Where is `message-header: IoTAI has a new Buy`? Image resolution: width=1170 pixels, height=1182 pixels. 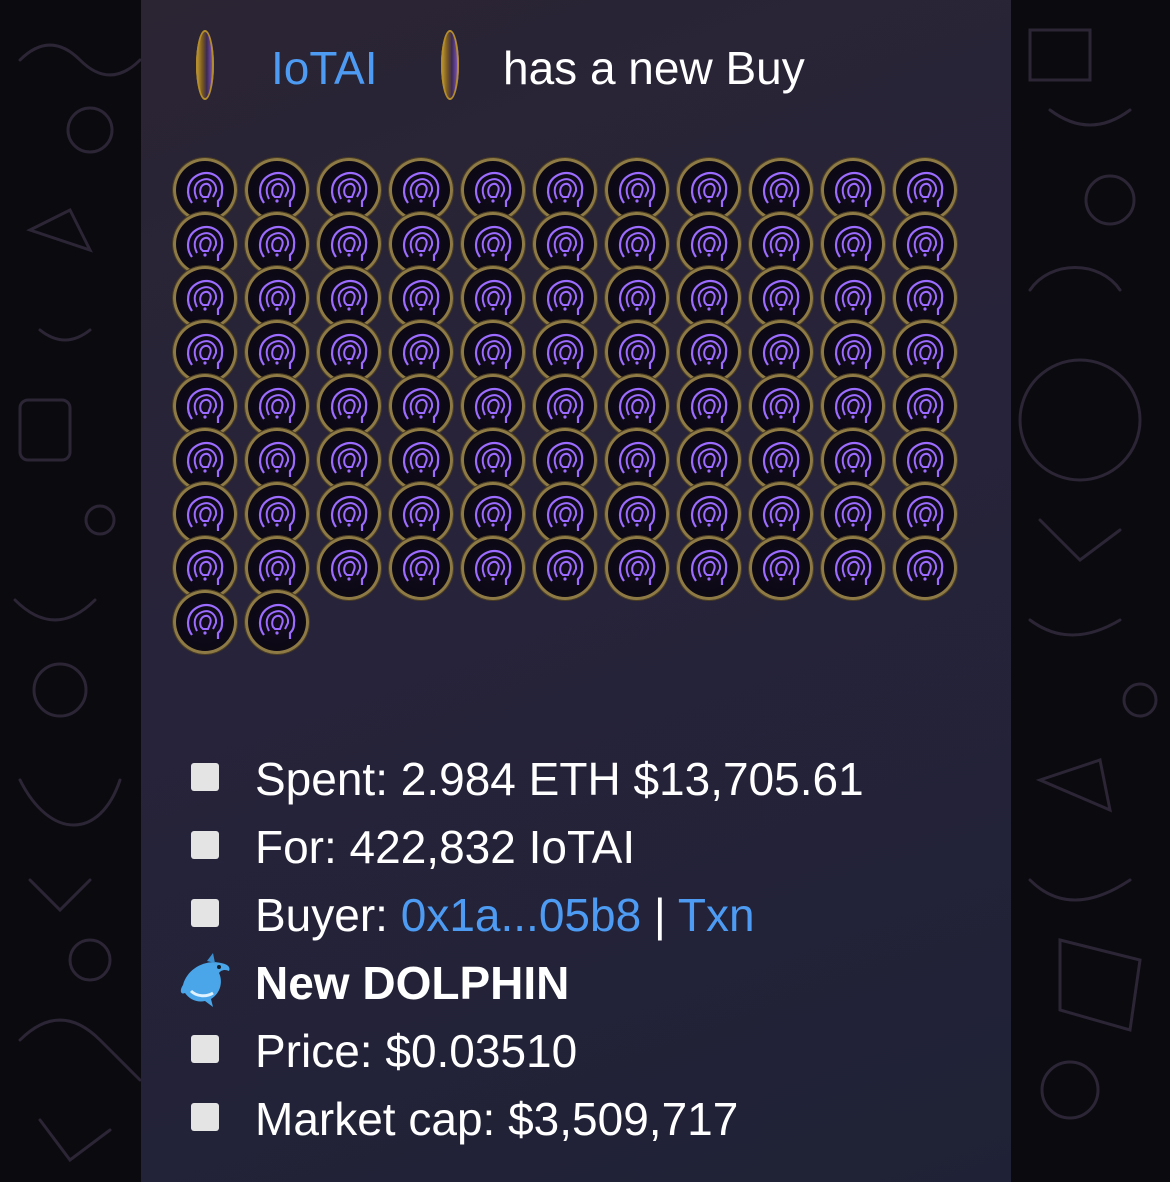
message-header: IoTAI has a new Buy is located at coordinates (576, 67).